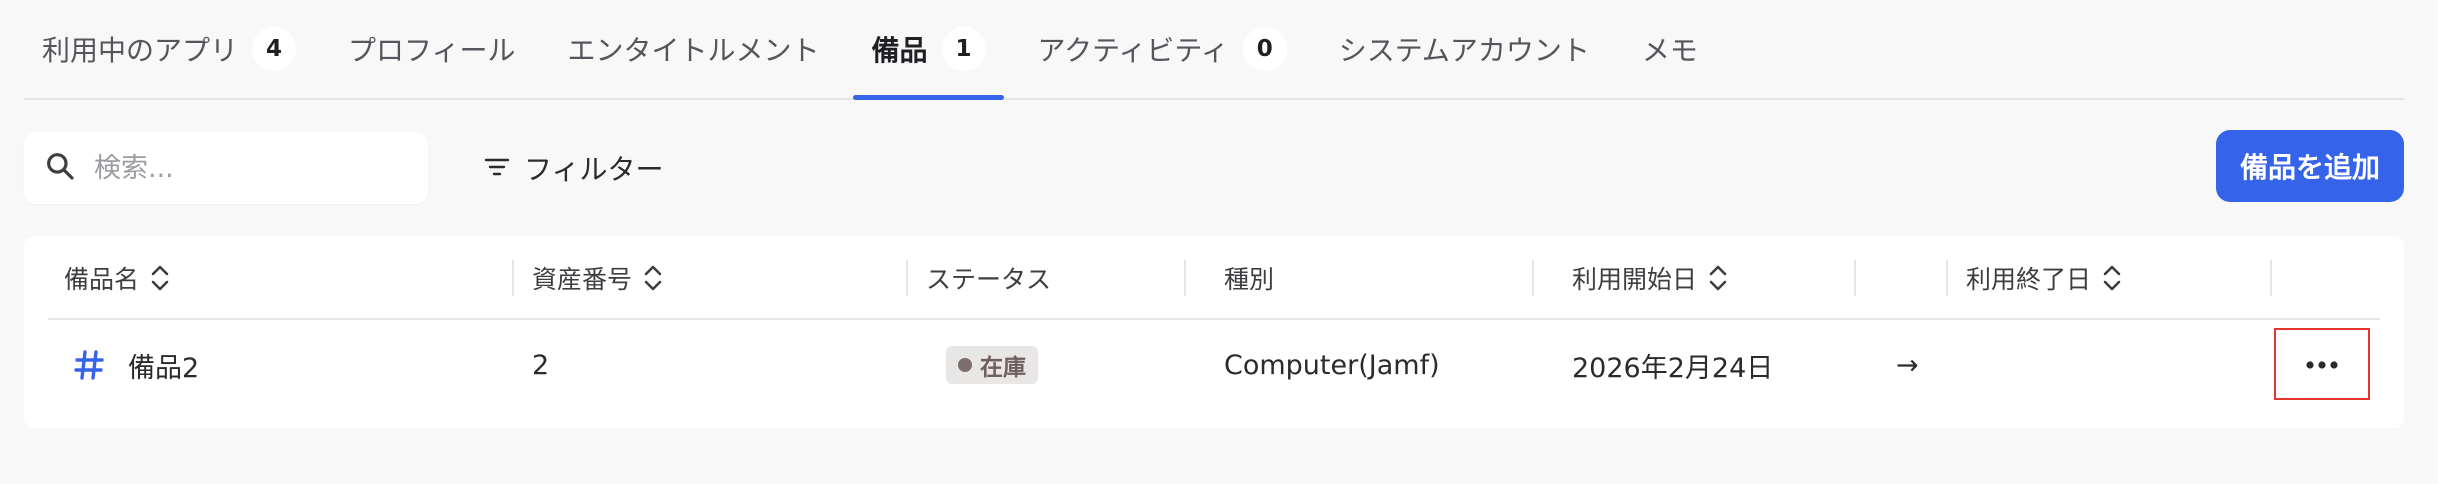  Describe the element at coordinates (965, 365) in the screenshot. I see `status-dot` at that location.